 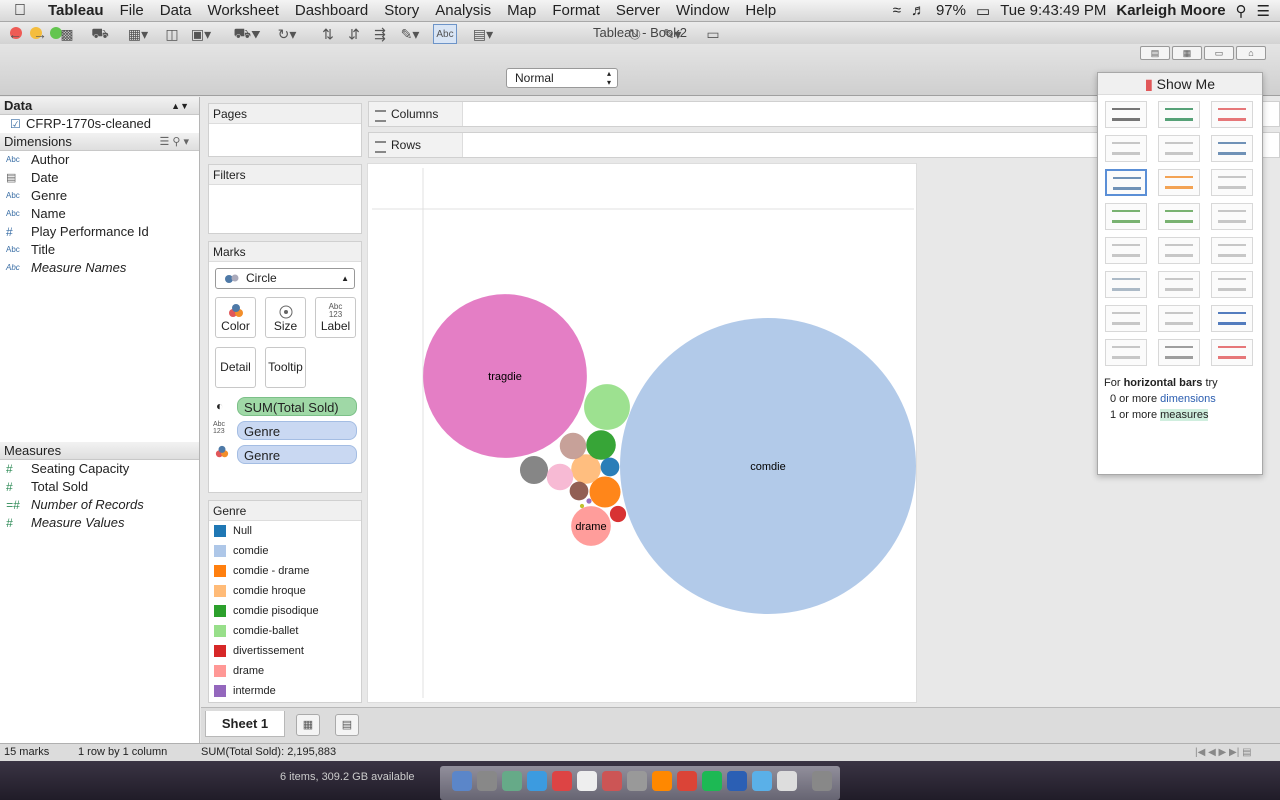 What do you see at coordinates (687, 781) in the screenshot?
I see `chrome-icon` at bounding box center [687, 781].